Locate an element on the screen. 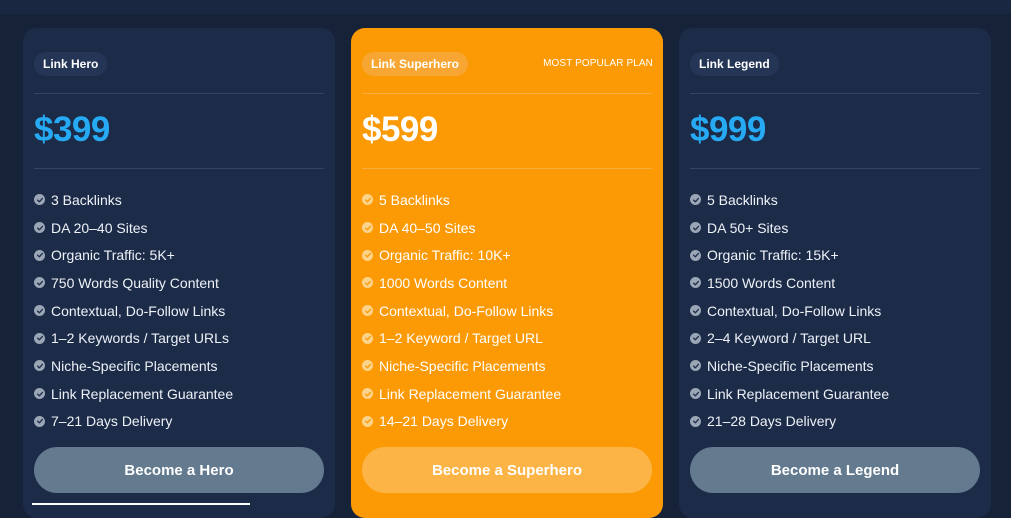 Image resolution: width=1011 pixels, height=518 pixels. feature-item: 750 Words Quality Content is located at coordinates (133, 283).